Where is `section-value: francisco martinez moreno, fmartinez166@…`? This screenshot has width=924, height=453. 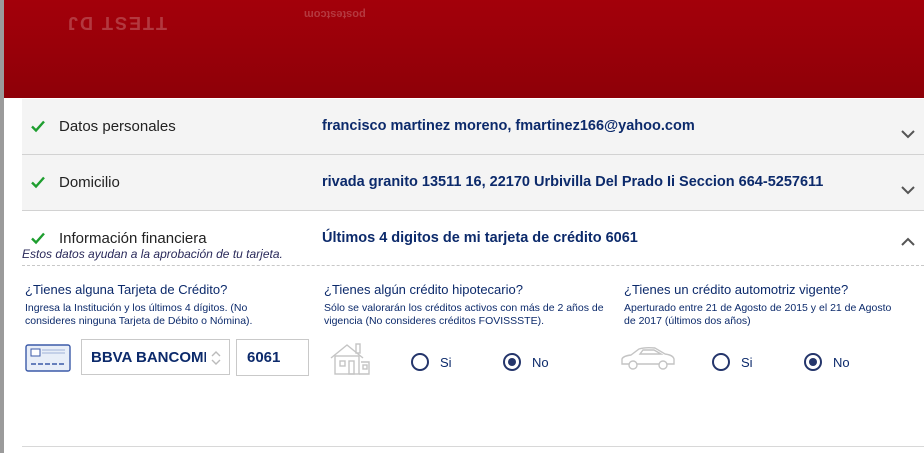 section-value: francisco martinez moreno, fmartinez166@… is located at coordinates (508, 126).